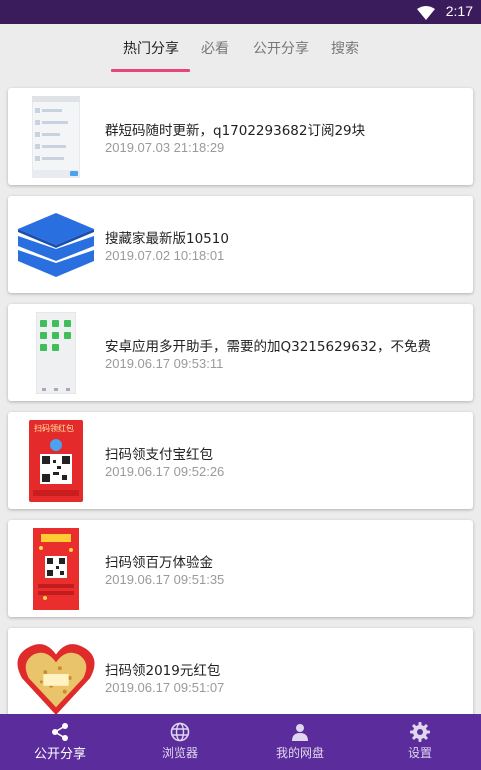  I want to click on person-icon, so click(300, 734).